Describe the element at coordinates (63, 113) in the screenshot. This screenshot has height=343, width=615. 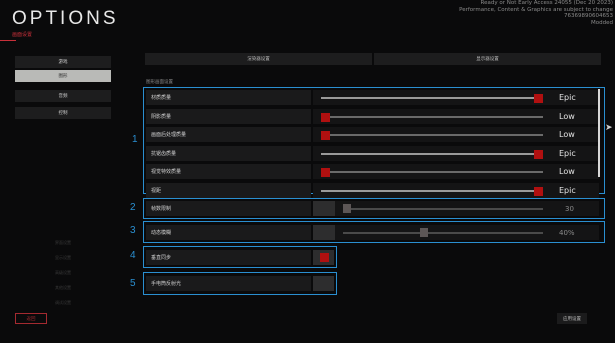
I see `sidebar-item-controls: 控制` at that location.